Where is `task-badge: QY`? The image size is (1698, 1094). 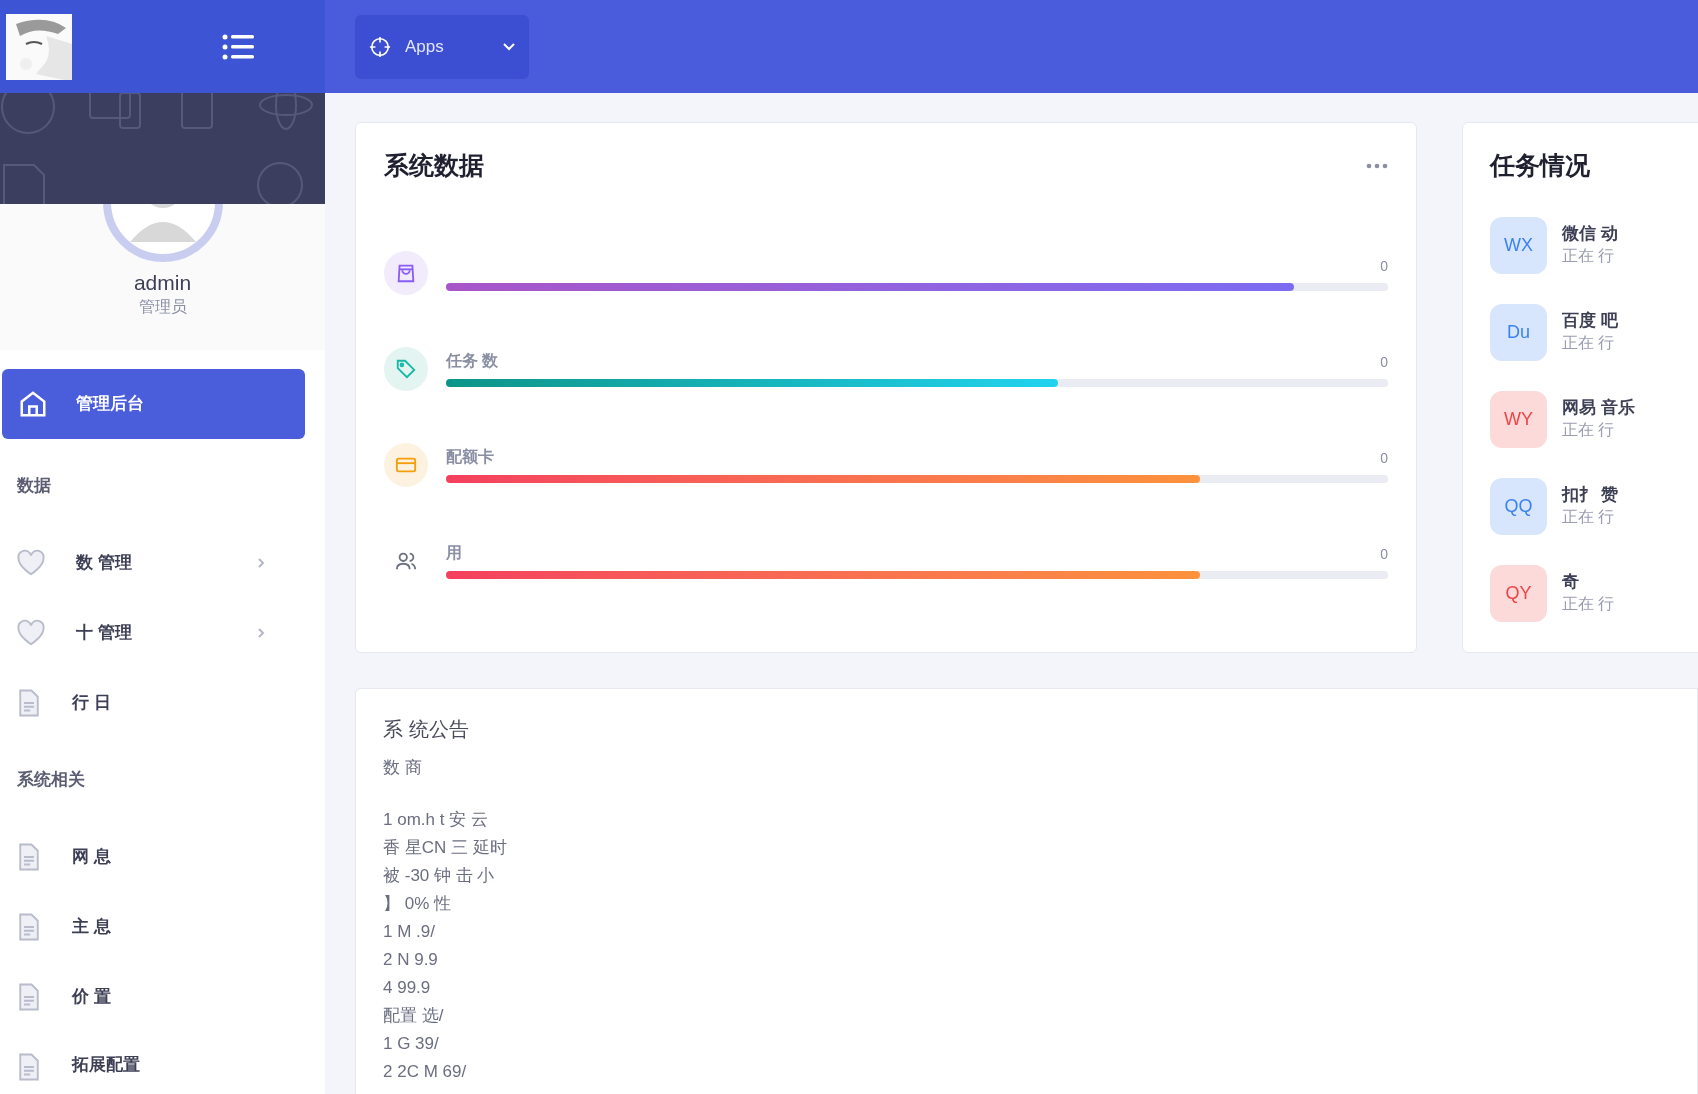
task-badge: QY is located at coordinates (1518, 593).